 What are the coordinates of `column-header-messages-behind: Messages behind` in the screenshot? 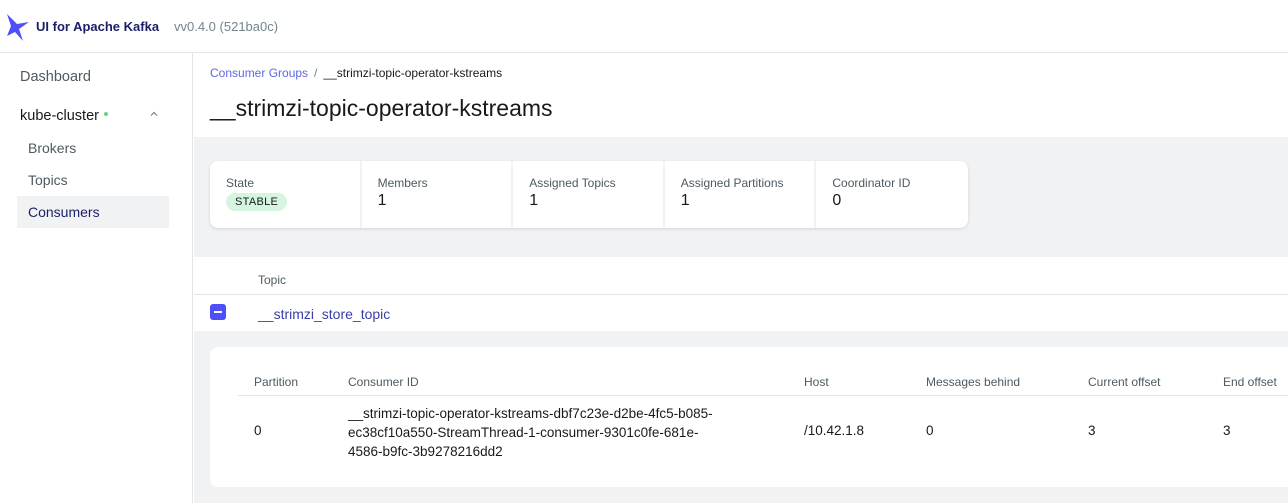 It's located at (973, 382).